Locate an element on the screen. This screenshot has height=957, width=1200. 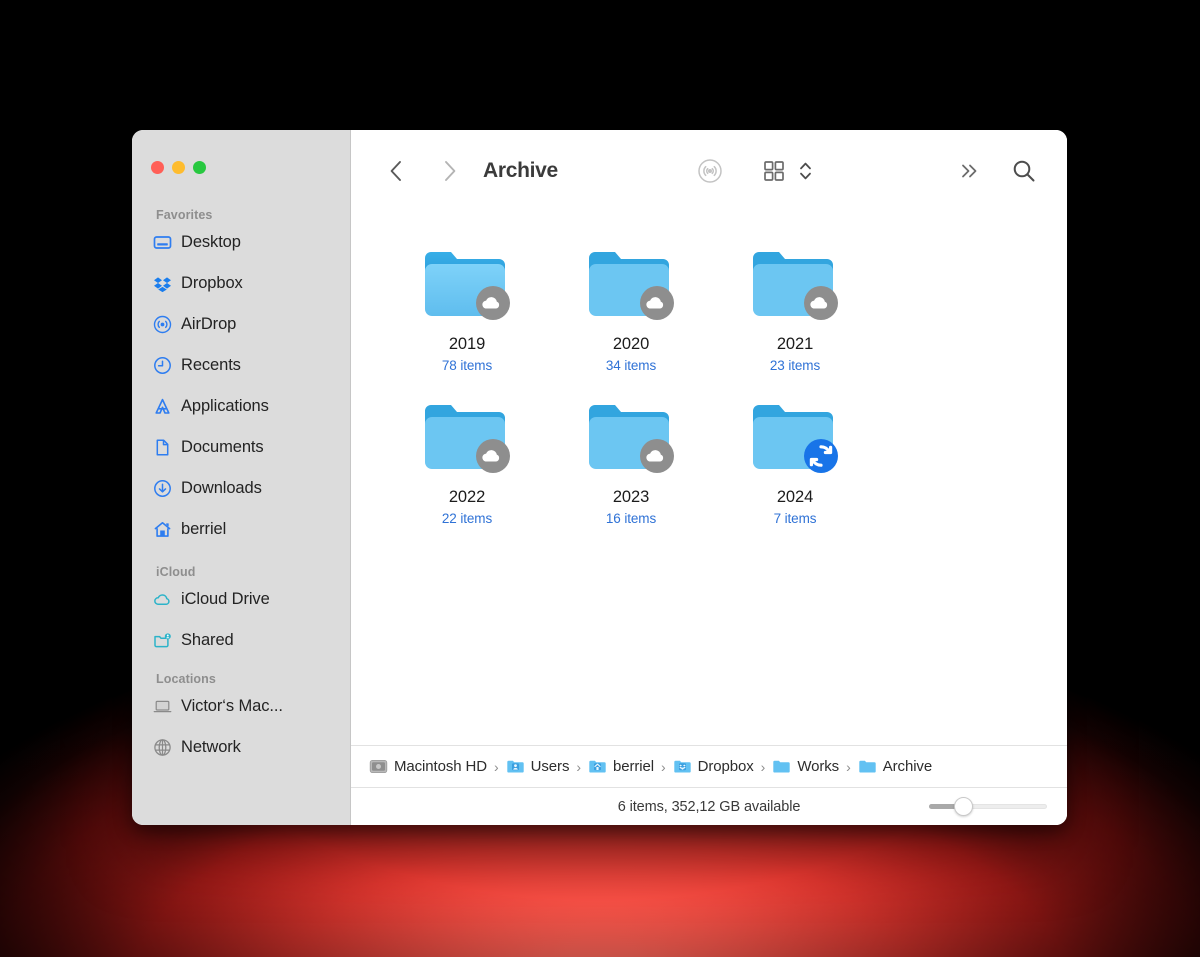
file-name: 2024 is located at coordinates (795, 497).